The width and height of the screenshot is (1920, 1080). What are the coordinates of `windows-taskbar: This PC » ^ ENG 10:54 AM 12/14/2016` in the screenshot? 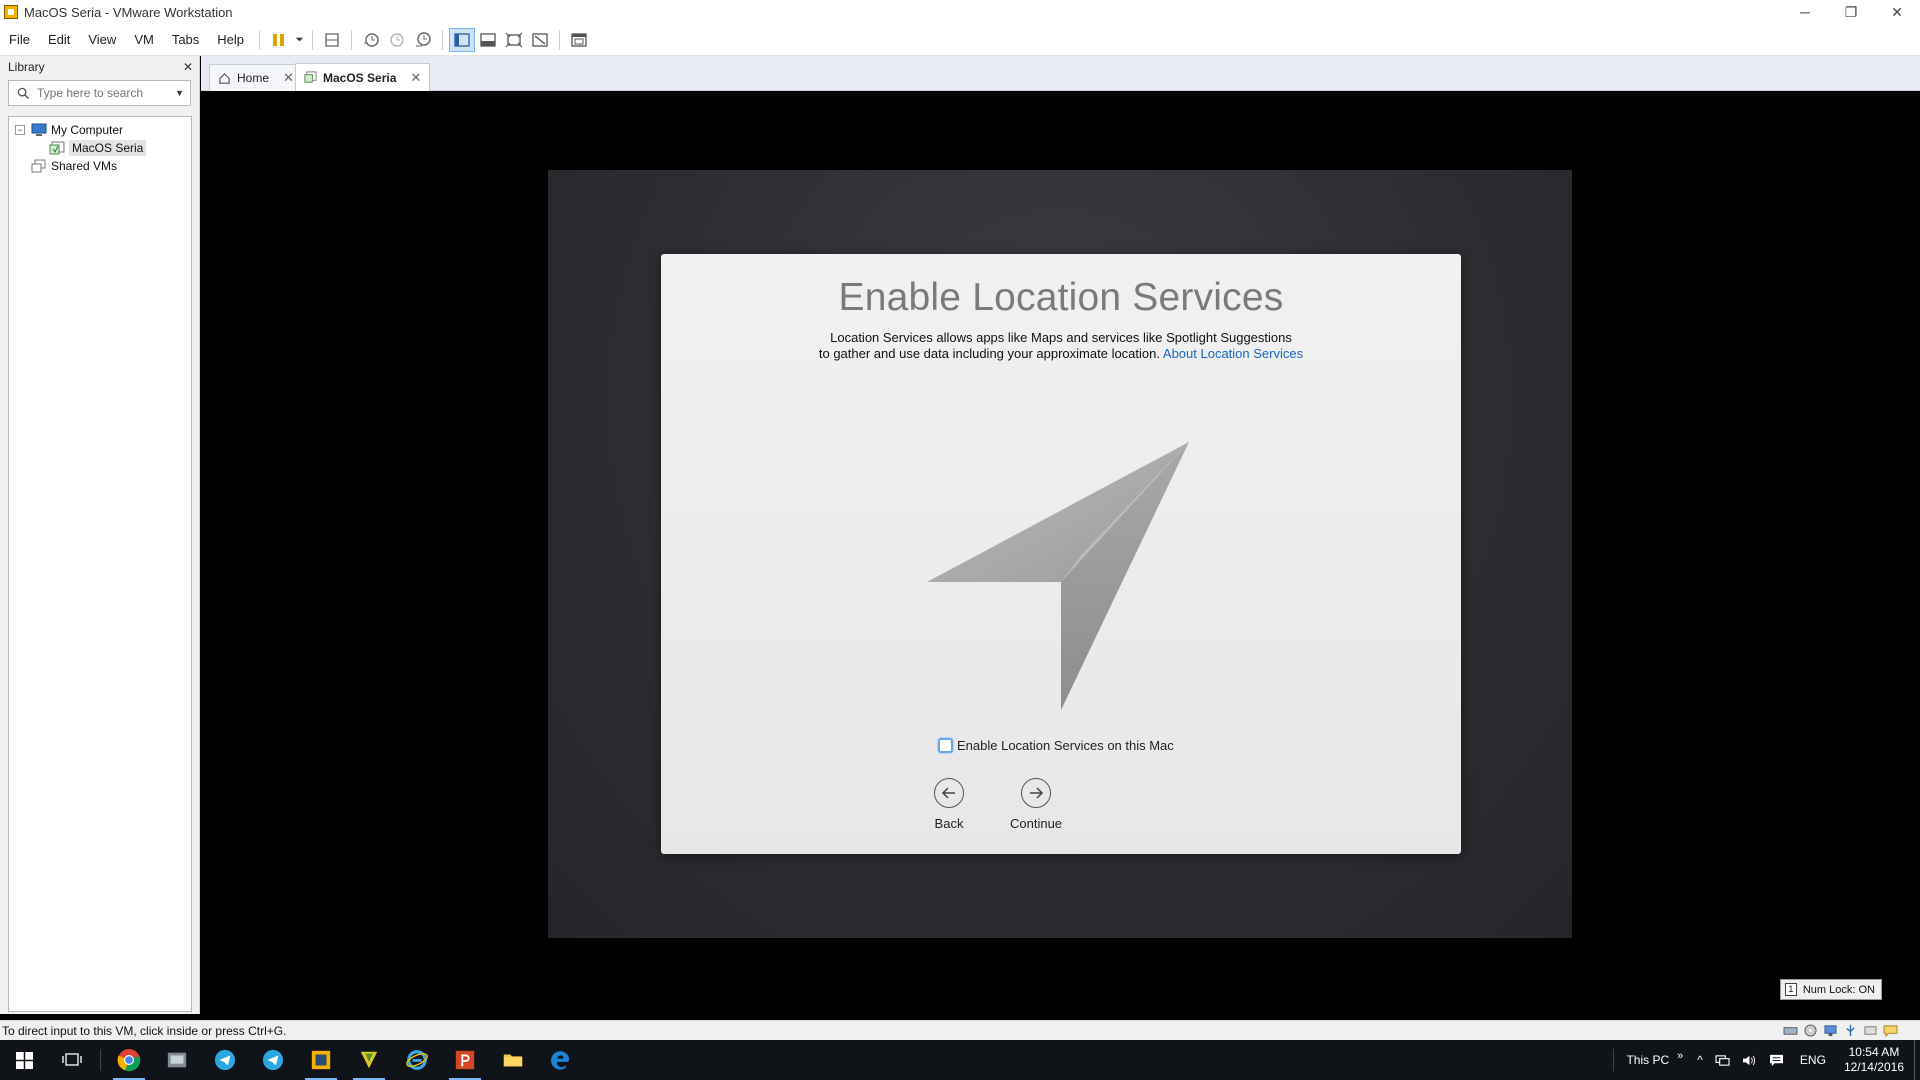 It's located at (960, 1060).